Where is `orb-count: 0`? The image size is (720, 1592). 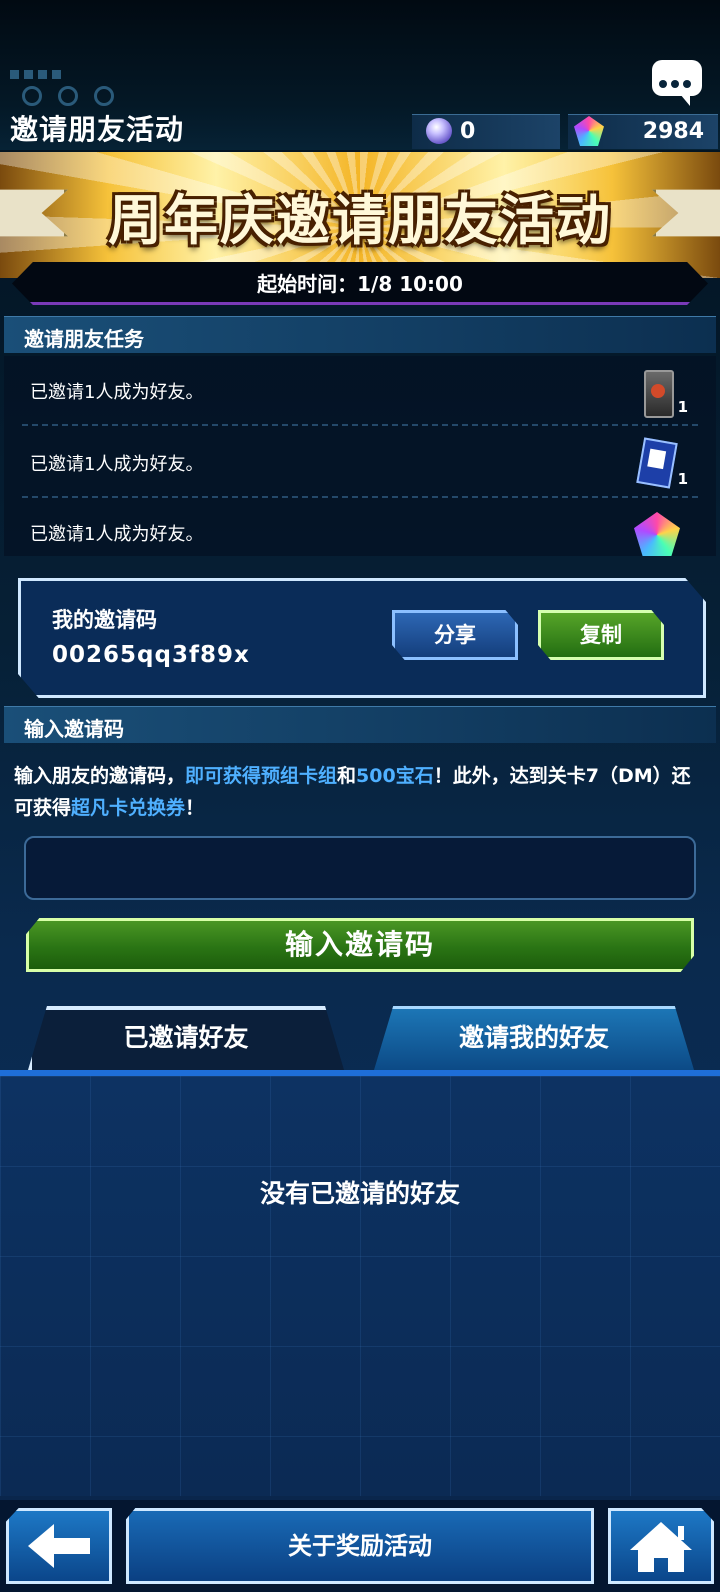
orb-count: 0 is located at coordinates (468, 131).